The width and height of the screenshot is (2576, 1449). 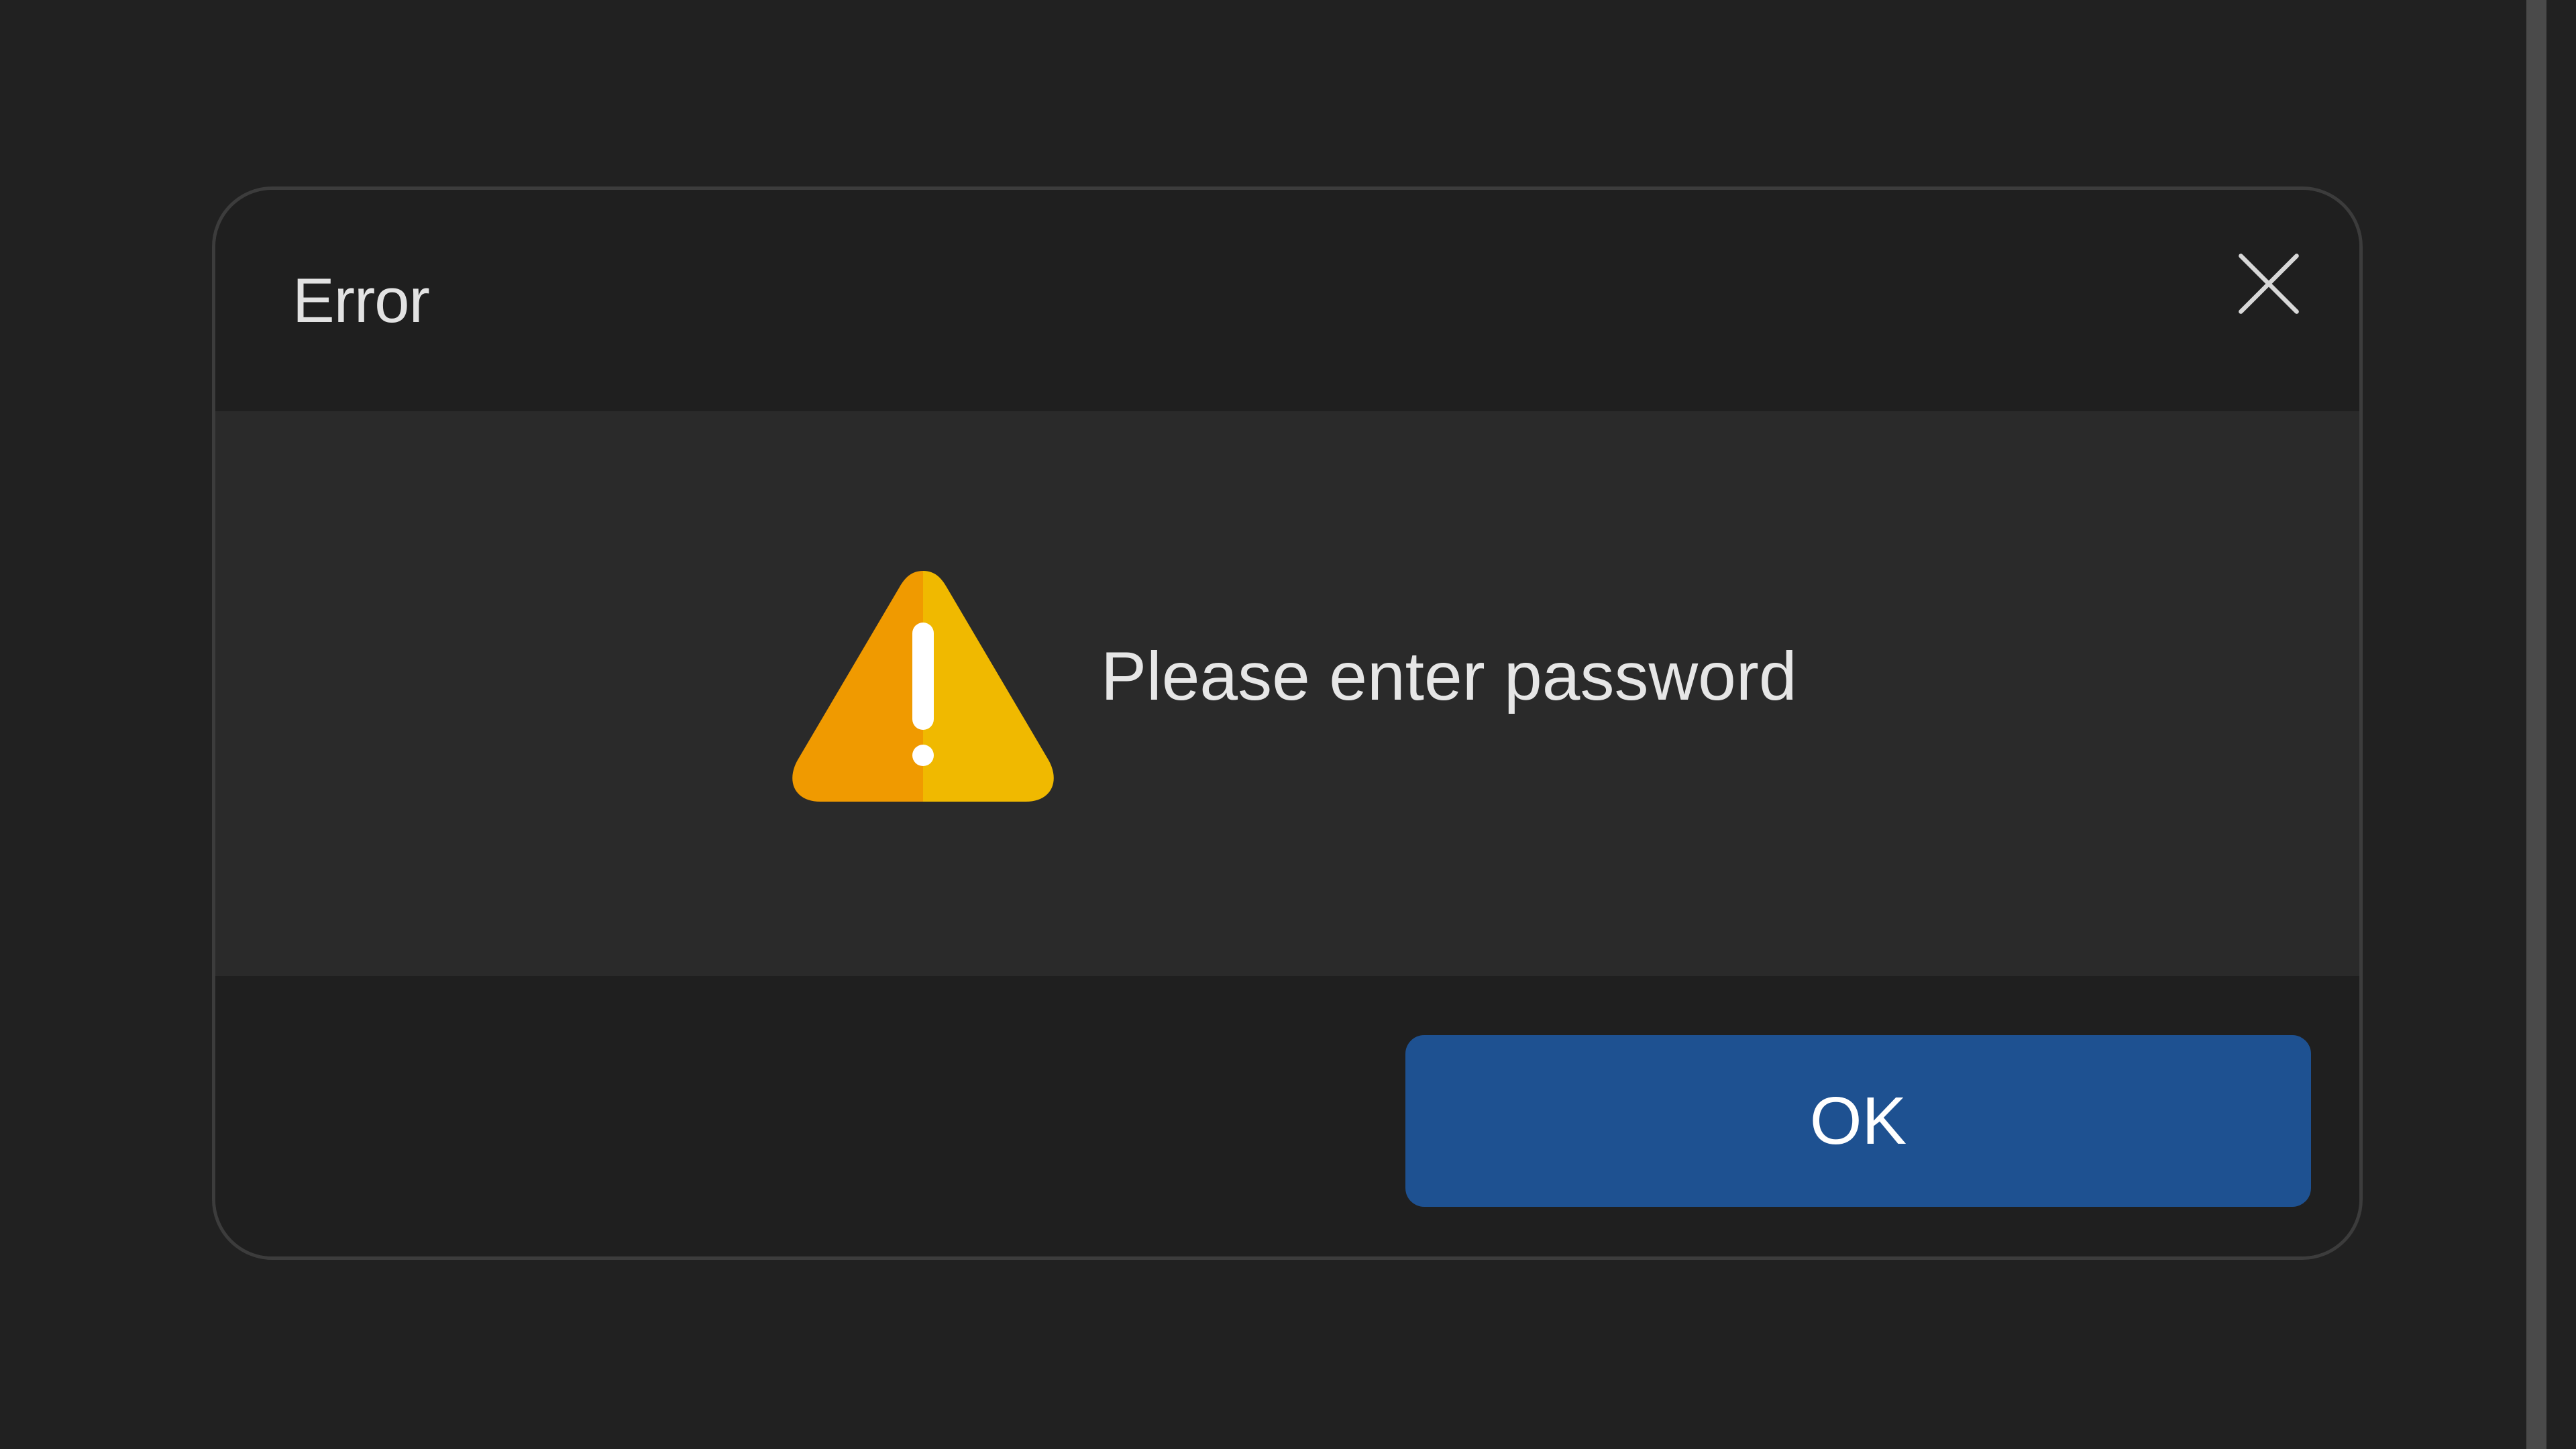 I want to click on close-icon, so click(x=2269, y=284).